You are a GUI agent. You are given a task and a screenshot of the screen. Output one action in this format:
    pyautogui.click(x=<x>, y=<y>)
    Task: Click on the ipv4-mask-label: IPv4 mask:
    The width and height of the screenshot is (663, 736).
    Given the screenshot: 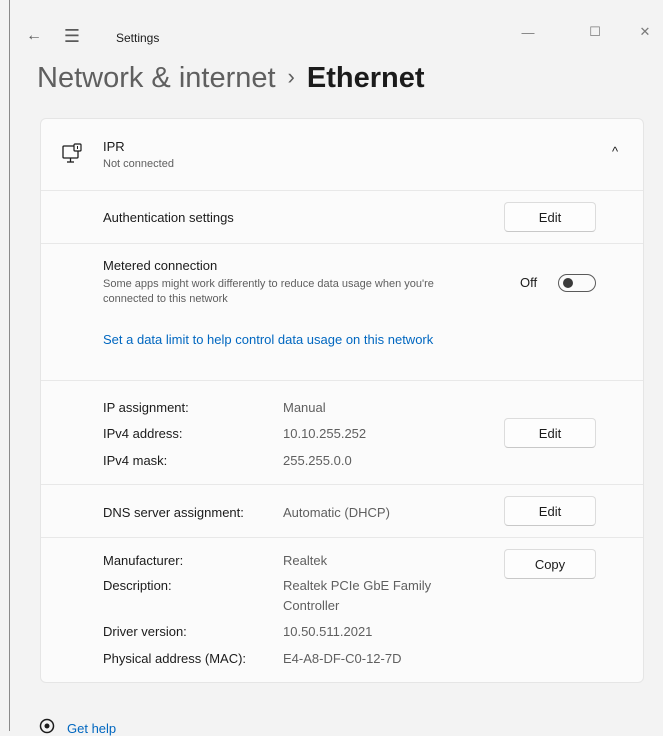 What is the action you would take?
    pyautogui.click(x=135, y=460)
    